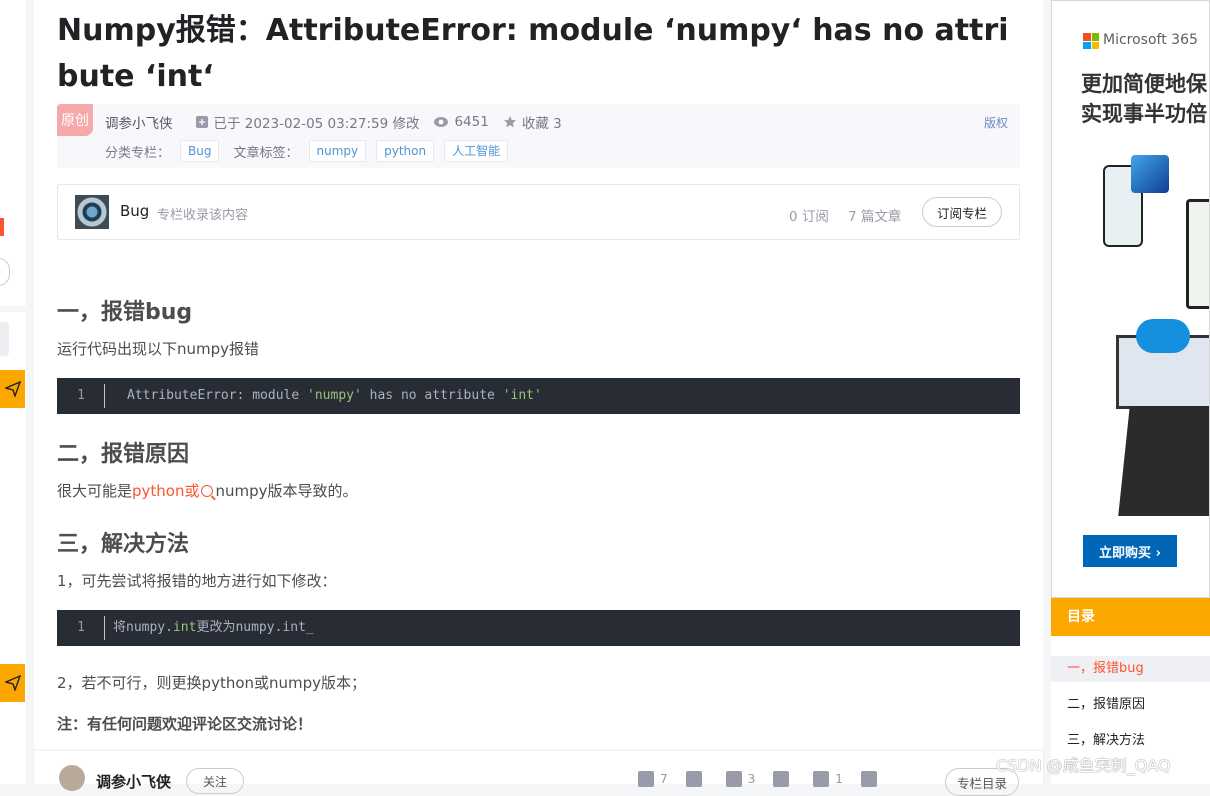 This screenshot has width=1210, height=796. Describe the element at coordinates (337, 151) in the screenshot. I see `tag-numpy: numpy` at that location.